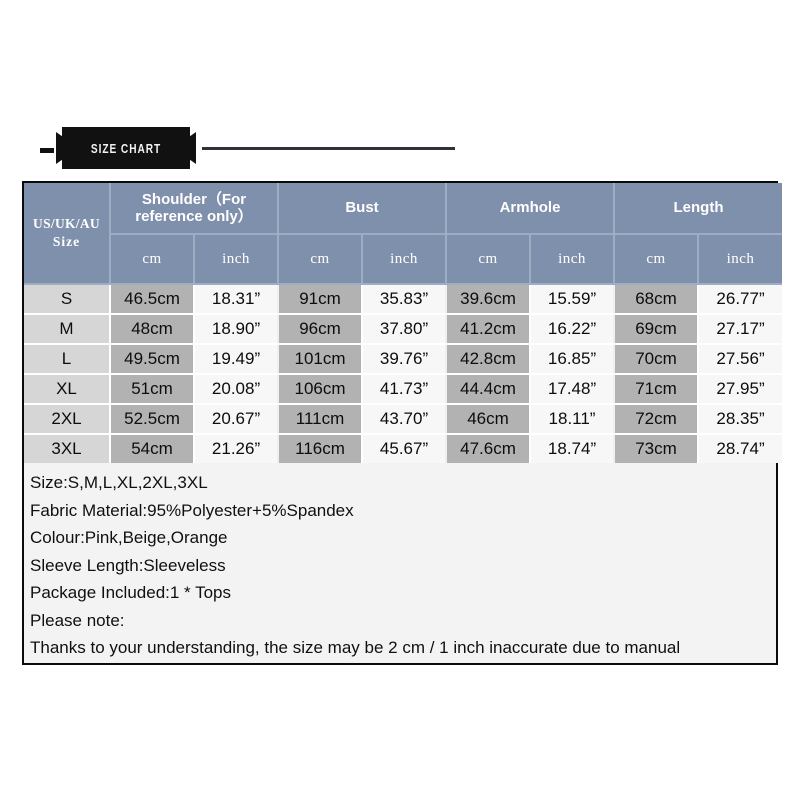 The image size is (800, 800). What do you see at coordinates (740, 299) in the screenshot?
I see `cell-length-inch: 26.77”` at bounding box center [740, 299].